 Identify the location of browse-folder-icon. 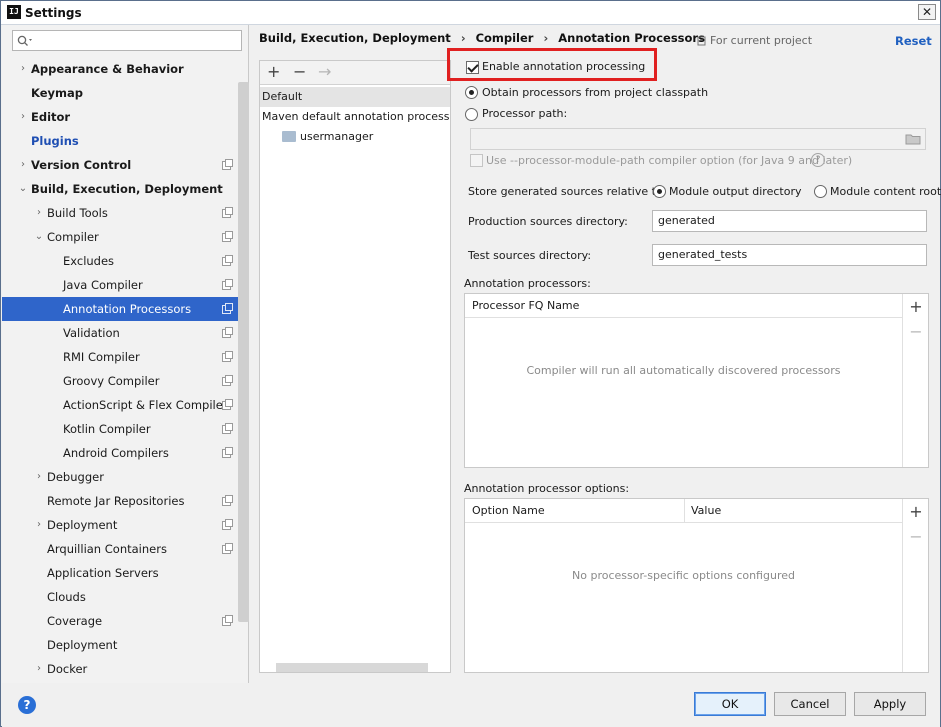
(913, 139).